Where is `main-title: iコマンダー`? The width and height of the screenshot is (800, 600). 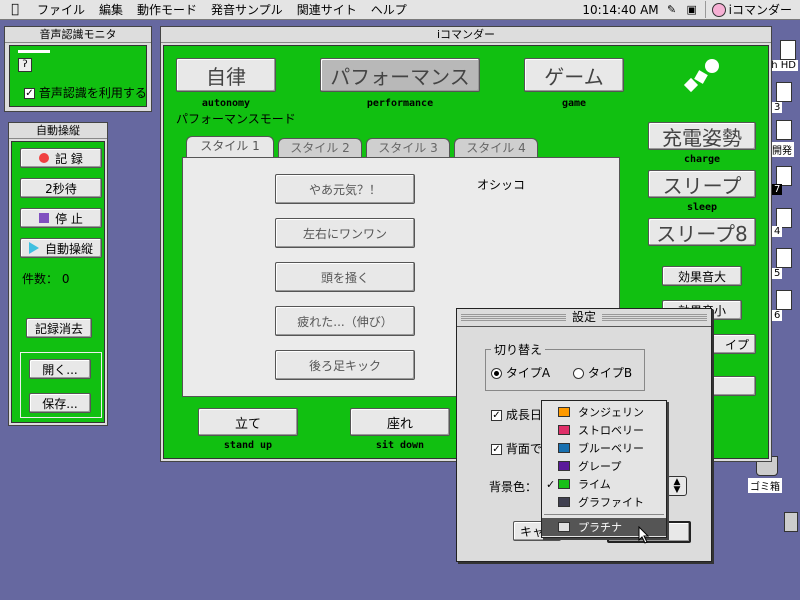 main-title: iコマンダー is located at coordinates (466, 34).